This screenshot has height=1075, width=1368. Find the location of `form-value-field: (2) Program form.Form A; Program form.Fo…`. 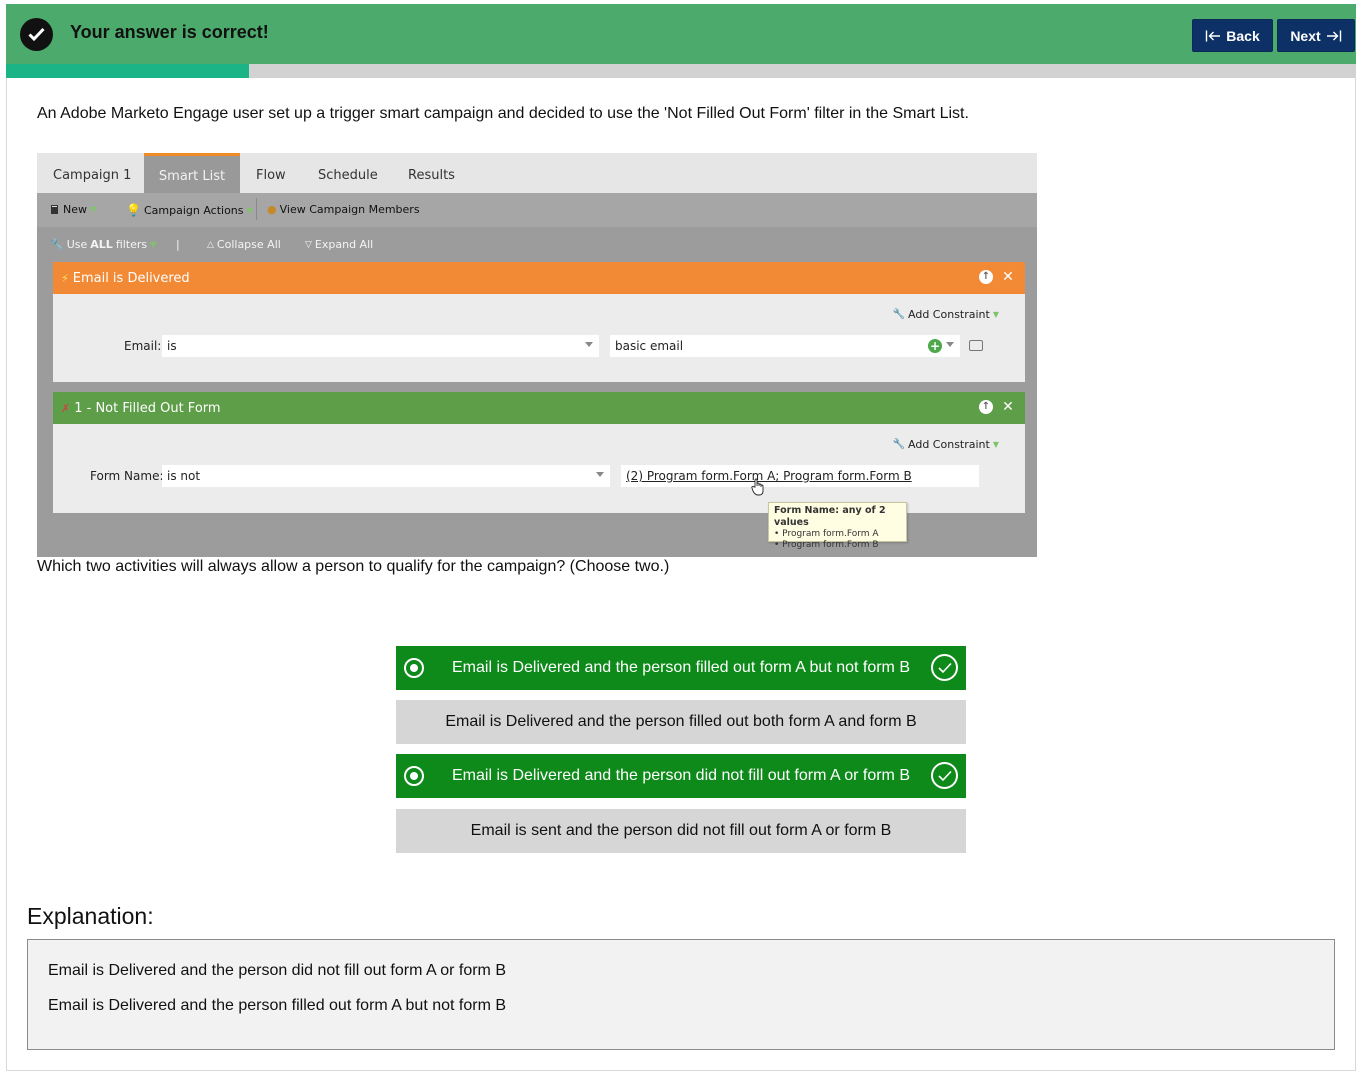

form-value-field: (2) Program form.Form A; Program form.Fo… is located at coordinates (800, 476).